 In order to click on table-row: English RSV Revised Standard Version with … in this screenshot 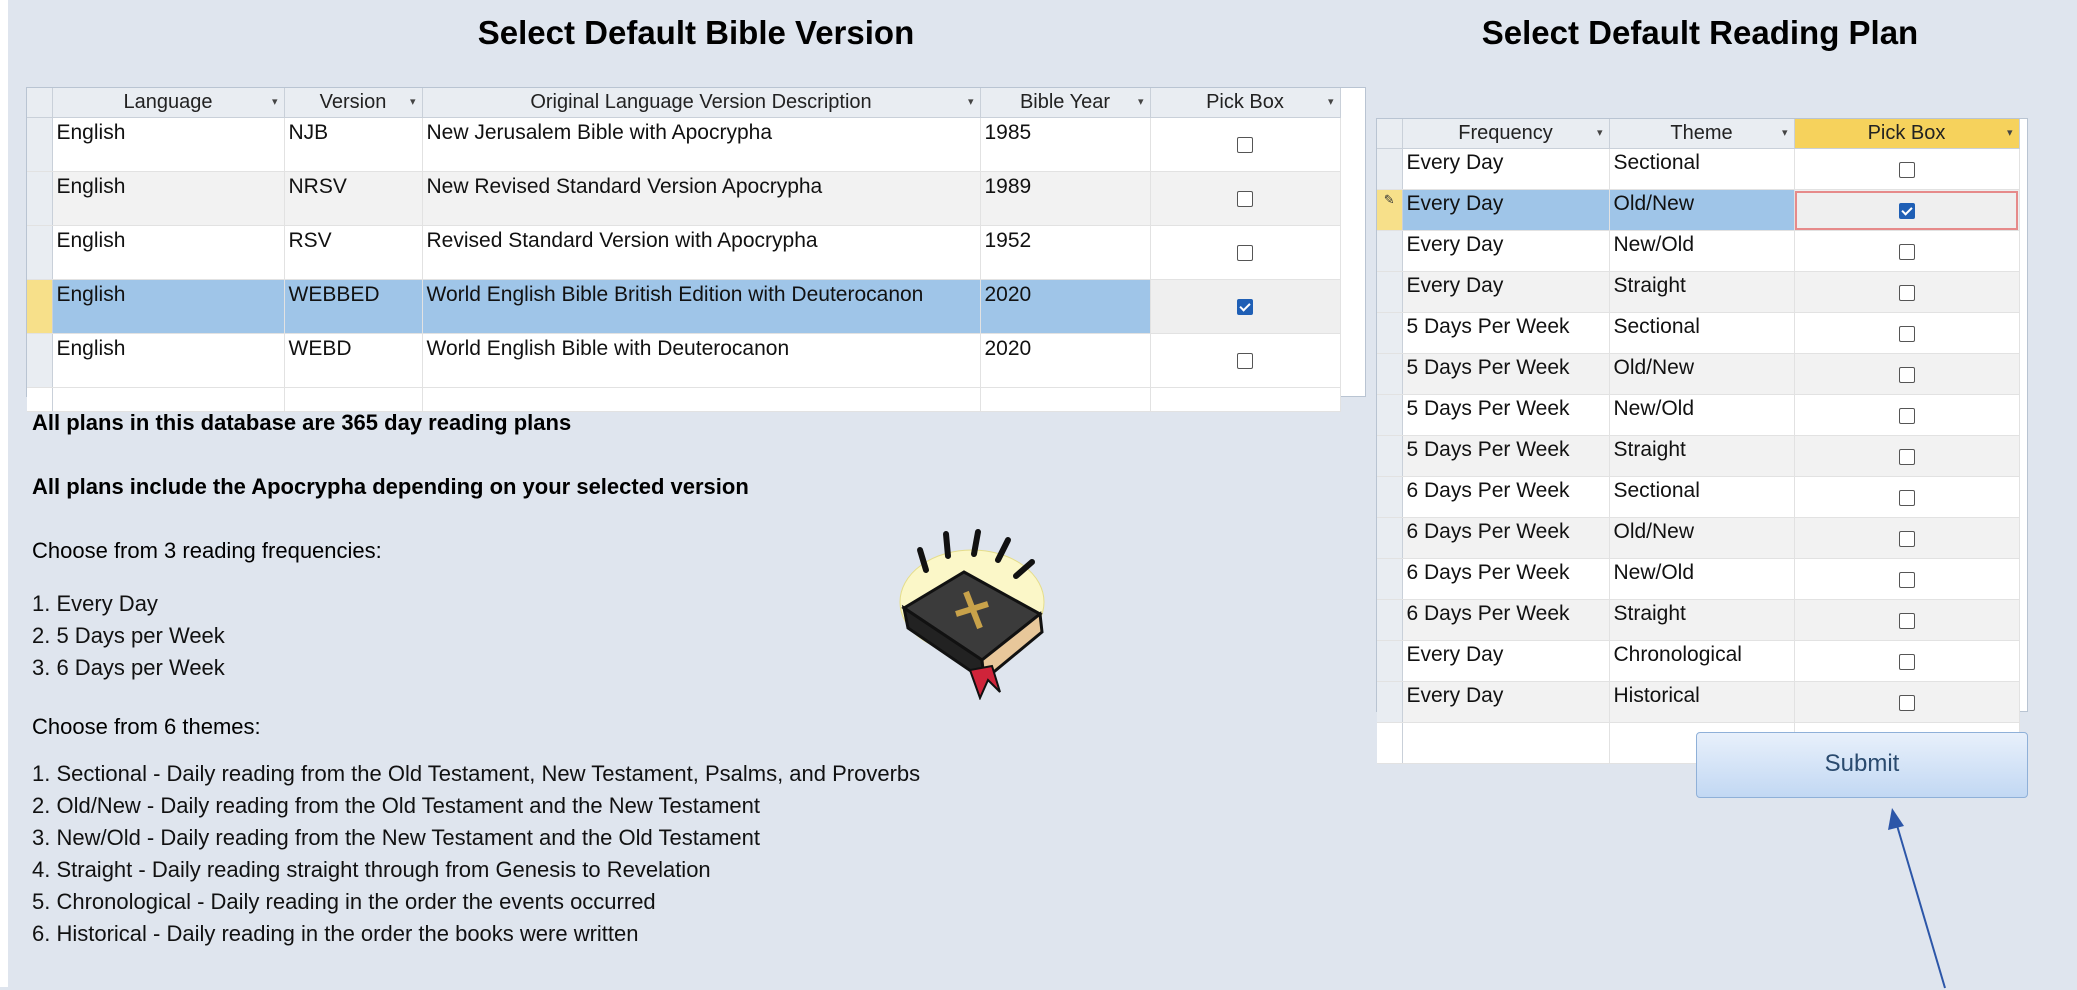, I will do `click(684, 252)`.